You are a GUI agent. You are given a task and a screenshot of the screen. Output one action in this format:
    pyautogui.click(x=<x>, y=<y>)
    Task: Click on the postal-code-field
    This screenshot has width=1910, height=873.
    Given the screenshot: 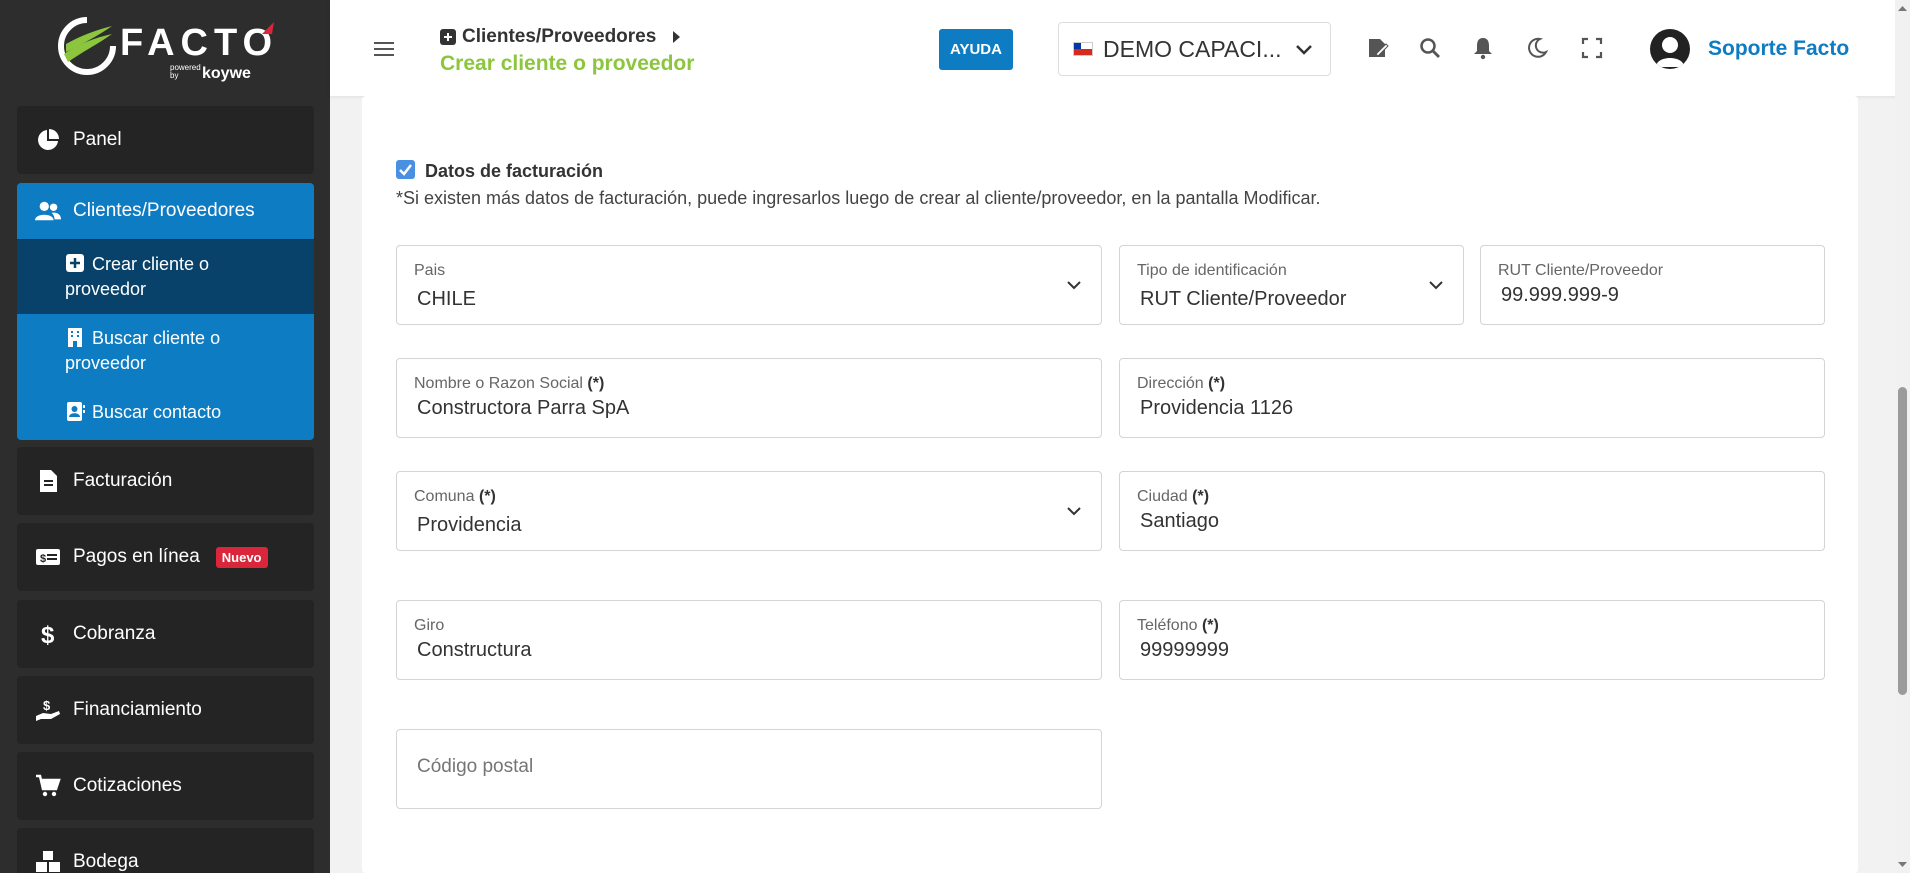 What is the action you would take?
    pyautogui.click(x=749, y=769)
    